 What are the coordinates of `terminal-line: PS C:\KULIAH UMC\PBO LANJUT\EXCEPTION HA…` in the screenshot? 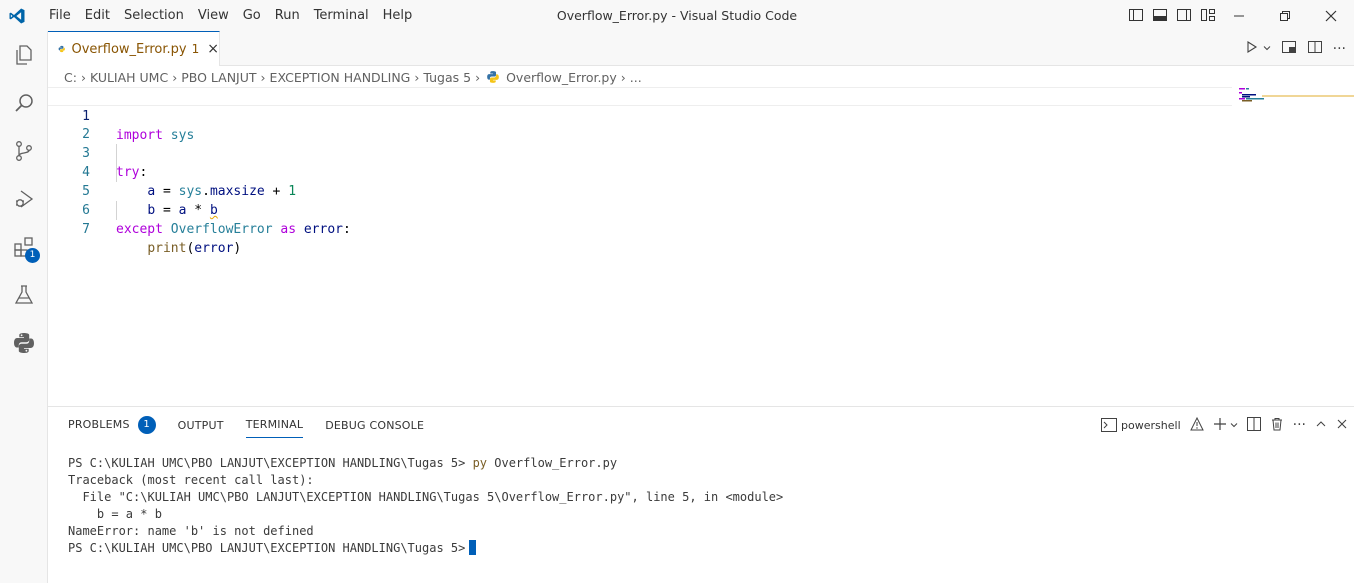 It's located at (425, 548).